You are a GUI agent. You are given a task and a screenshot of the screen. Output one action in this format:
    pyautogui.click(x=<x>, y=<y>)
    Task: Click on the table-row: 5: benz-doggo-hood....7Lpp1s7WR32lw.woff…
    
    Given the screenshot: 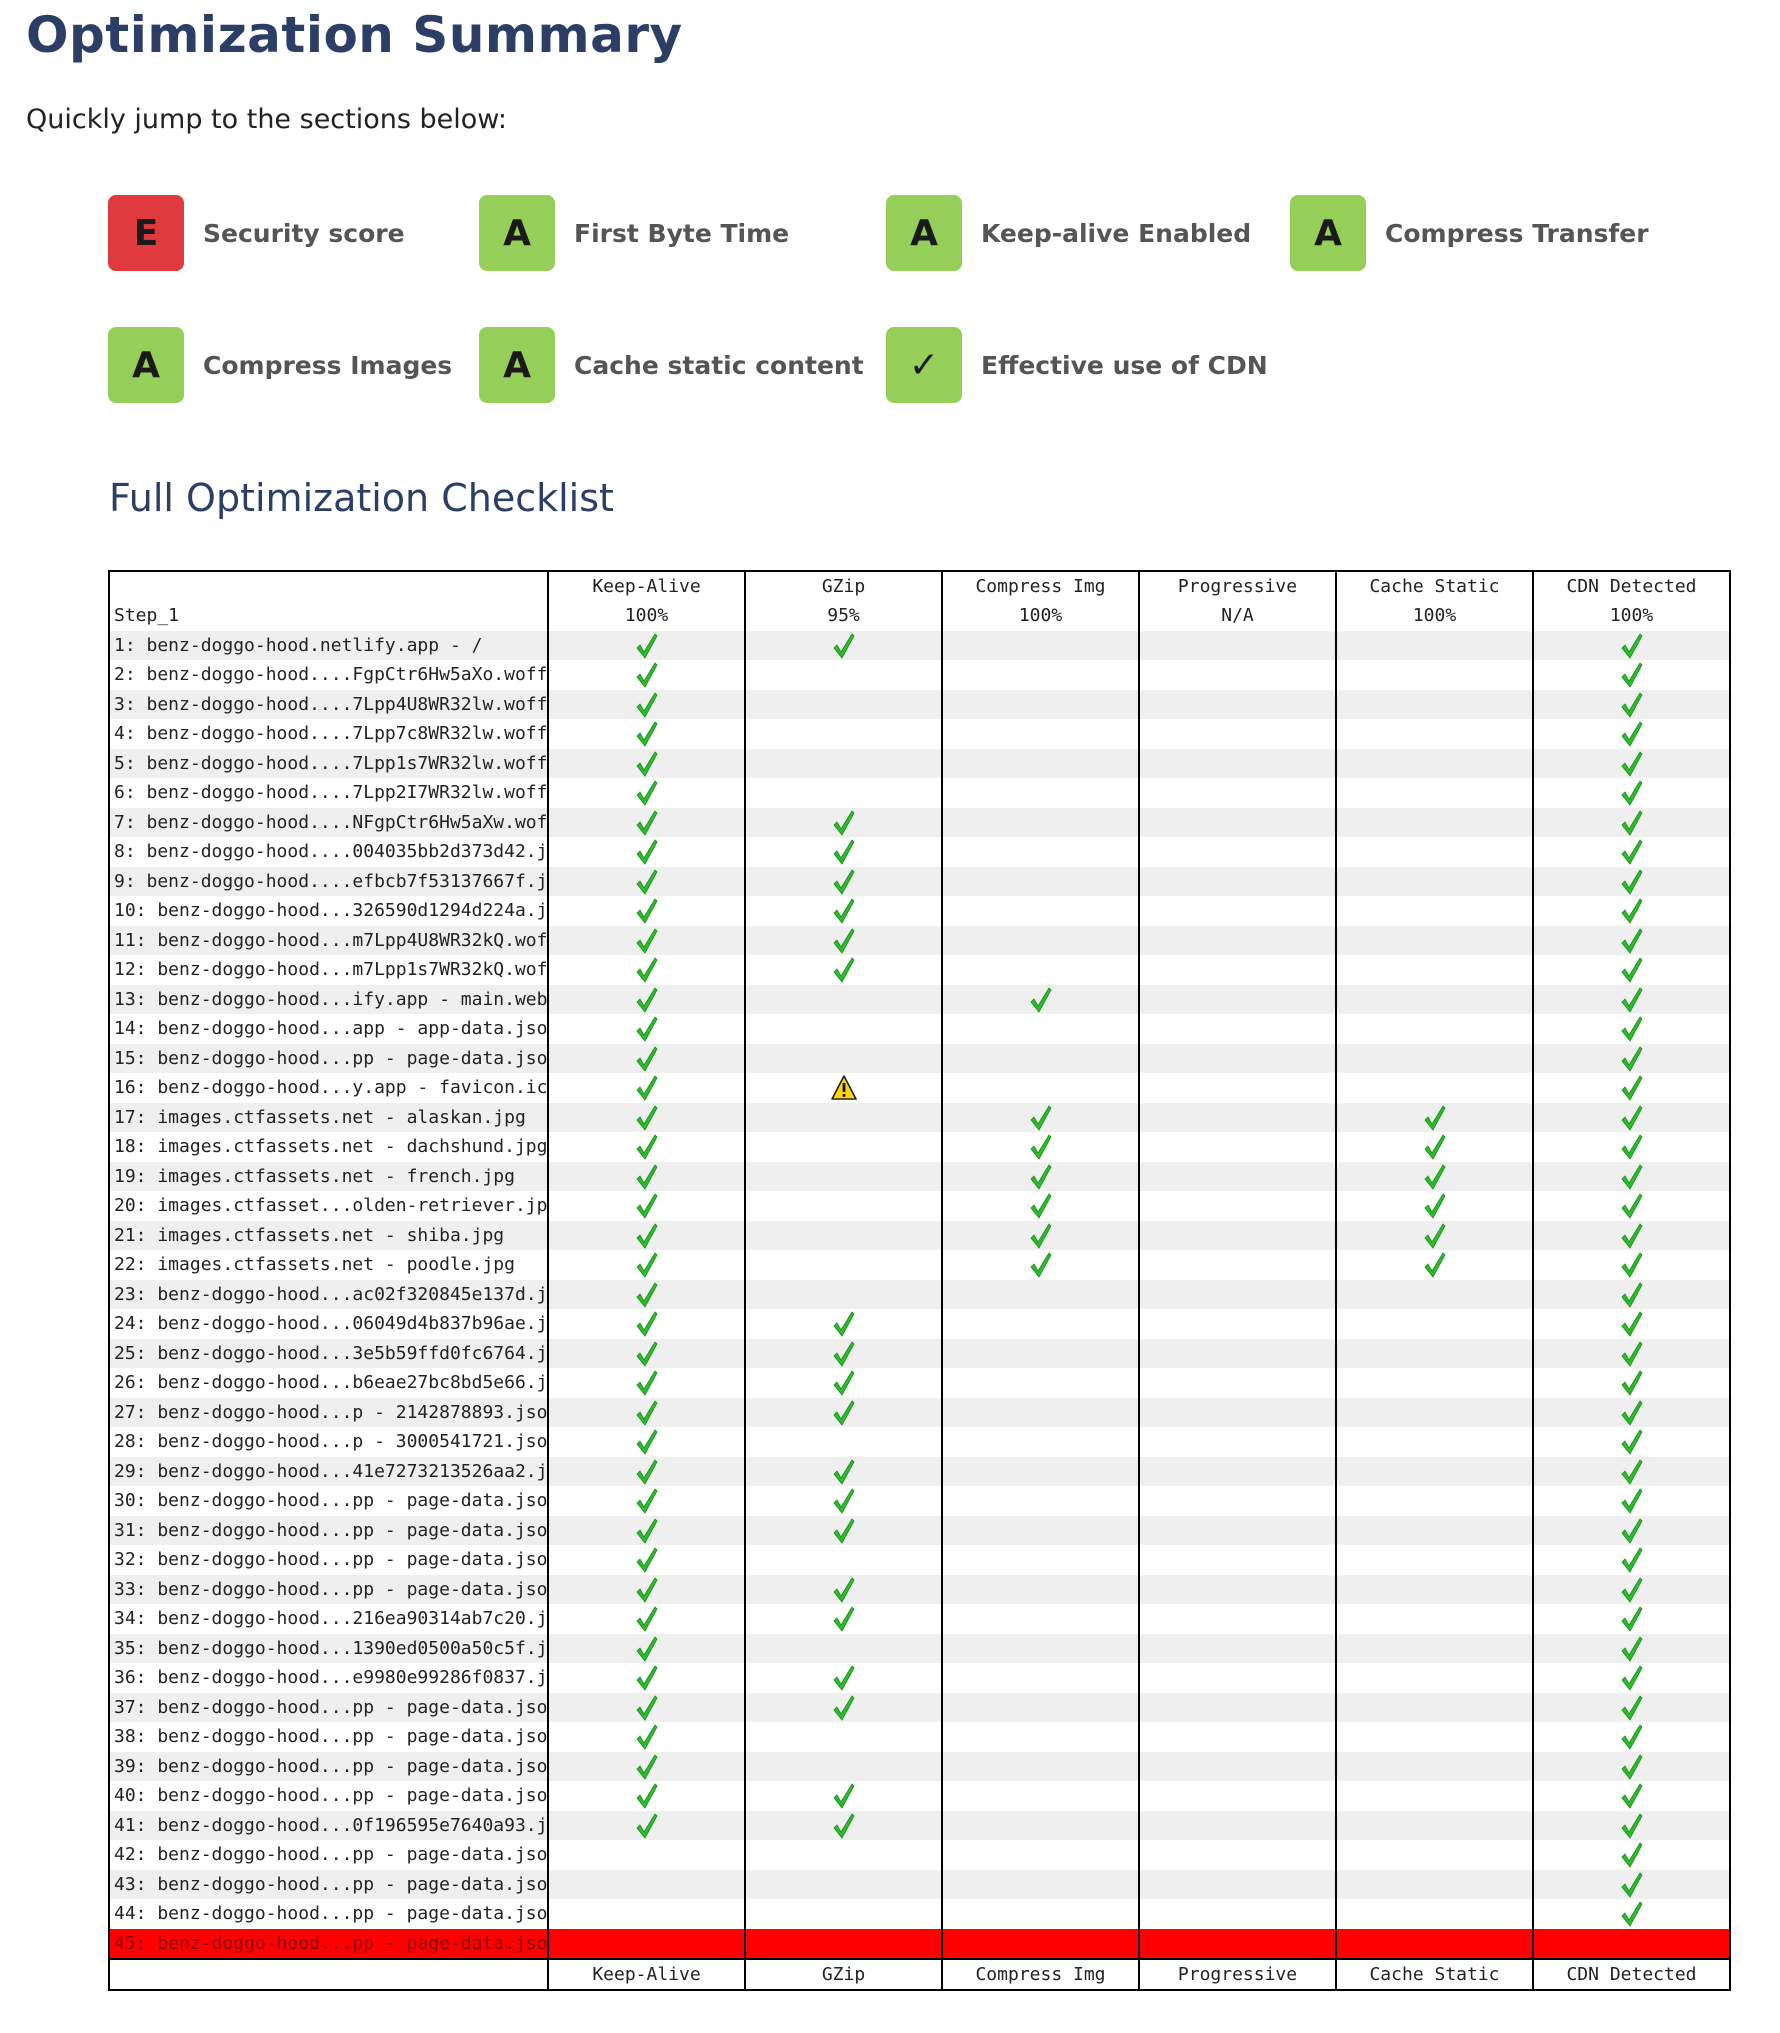 What is the action you would take?
    pyautogui.click(x=919, y=763)
    